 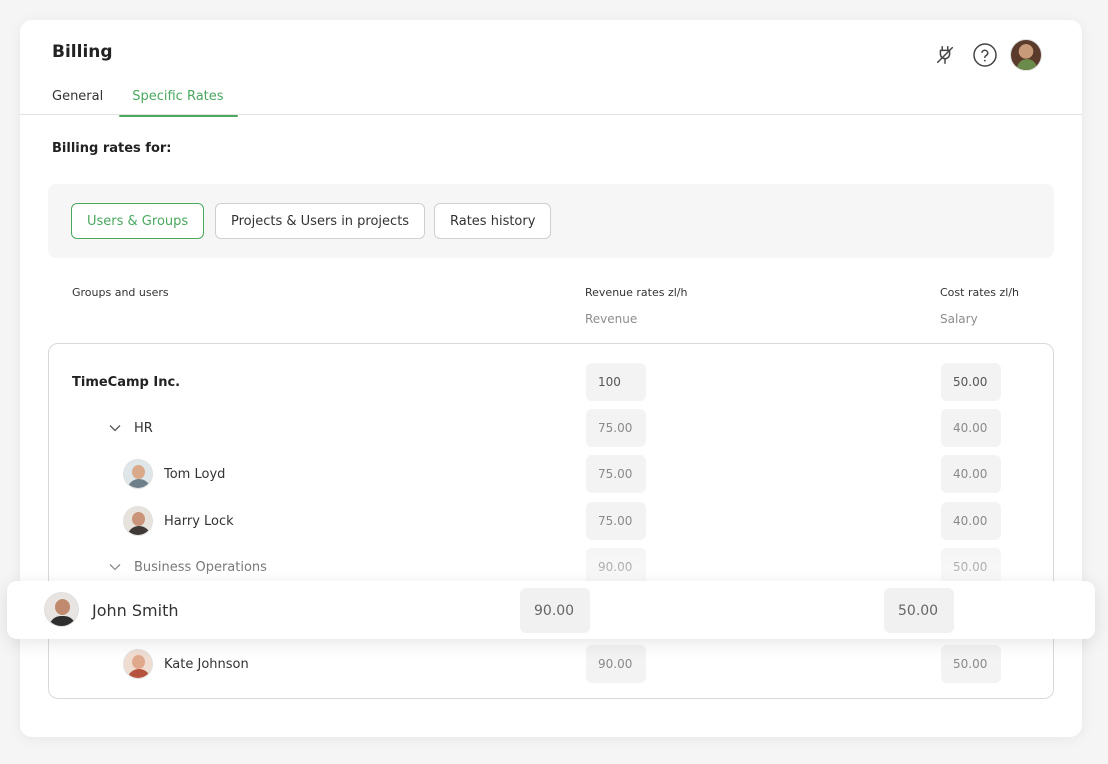 I want to click on plug-icon, so click(x=945, y=55).